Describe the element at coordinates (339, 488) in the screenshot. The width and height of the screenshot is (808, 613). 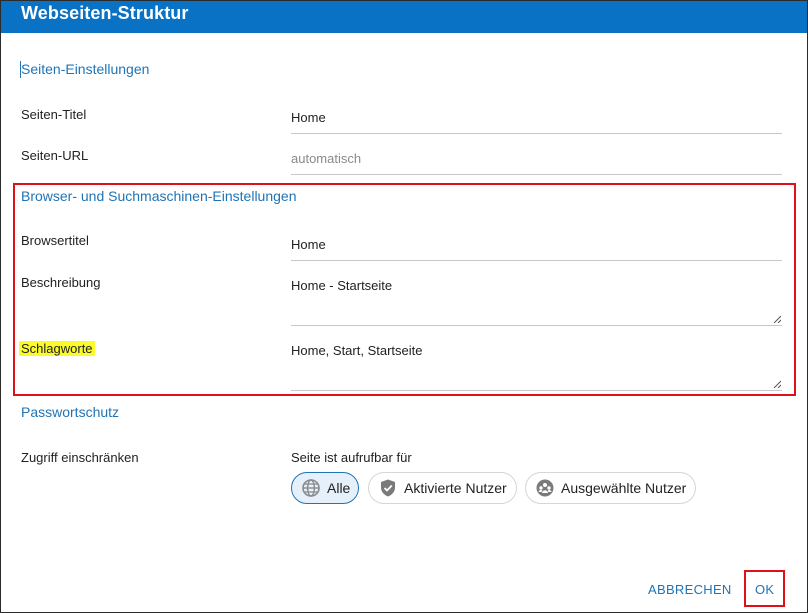
I see `access-option-all-label: Alle` at that location.